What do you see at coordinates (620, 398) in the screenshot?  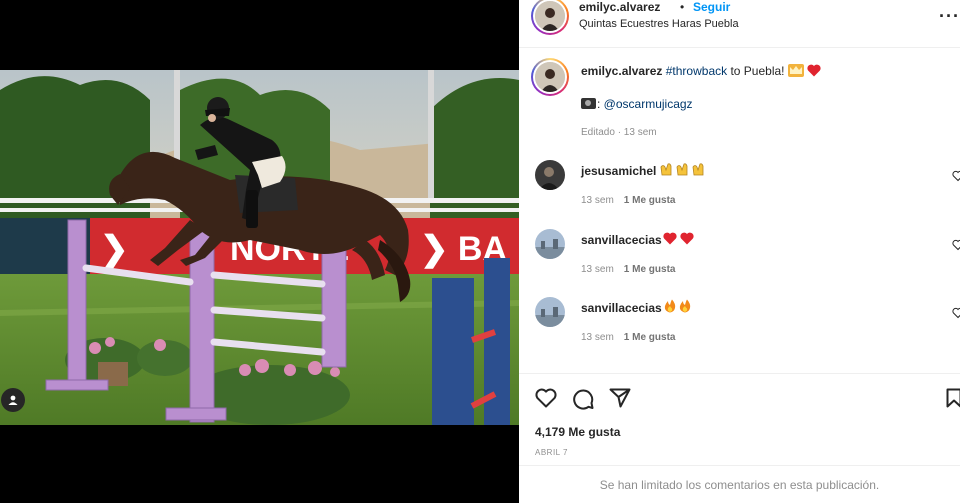 I see `share-icon` at bounding box center [620, 398].